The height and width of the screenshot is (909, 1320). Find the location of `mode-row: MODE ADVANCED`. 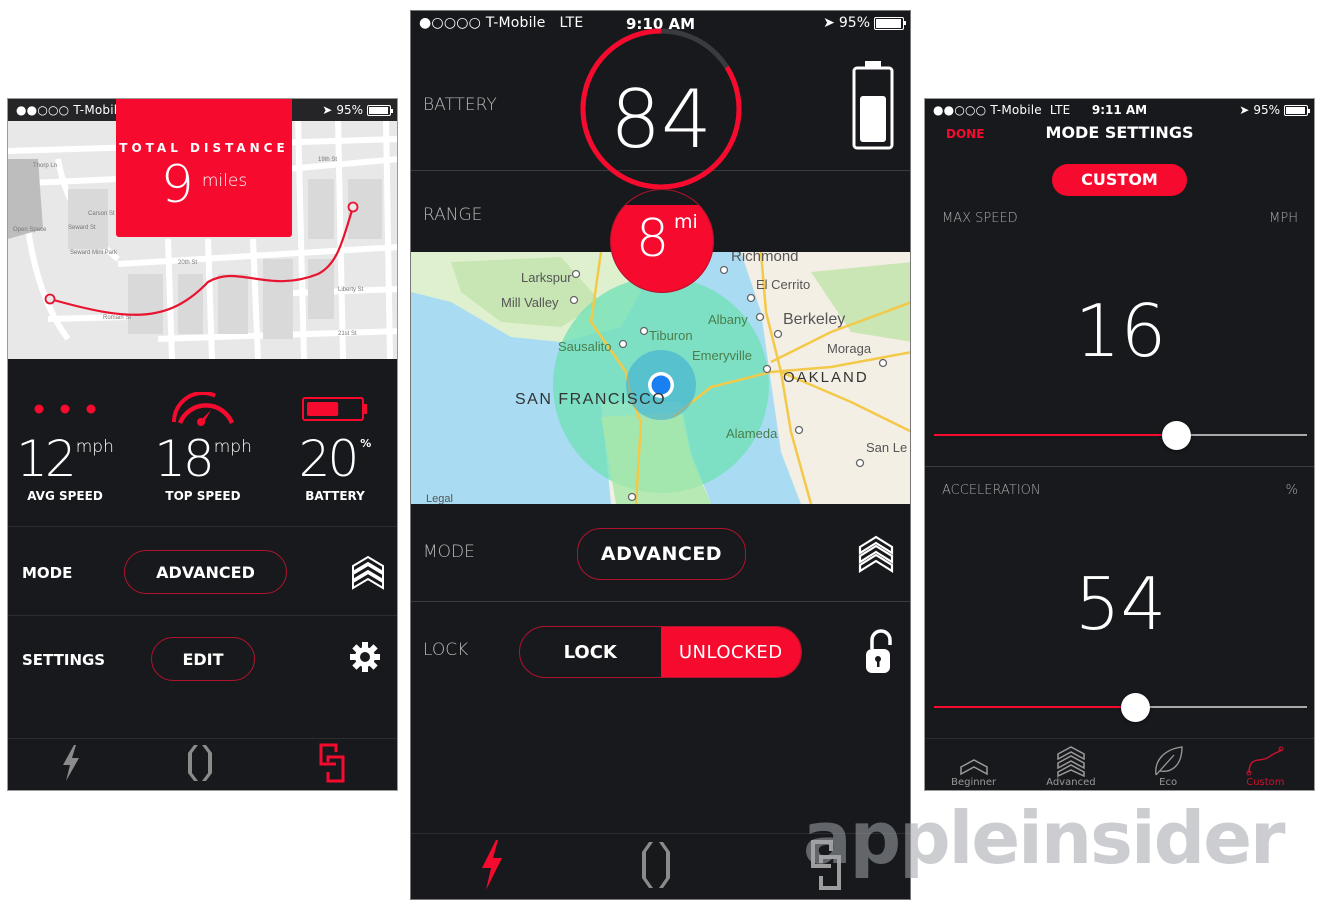

mode-row: MODE ADVANCED is located at coordinates (202, 572).